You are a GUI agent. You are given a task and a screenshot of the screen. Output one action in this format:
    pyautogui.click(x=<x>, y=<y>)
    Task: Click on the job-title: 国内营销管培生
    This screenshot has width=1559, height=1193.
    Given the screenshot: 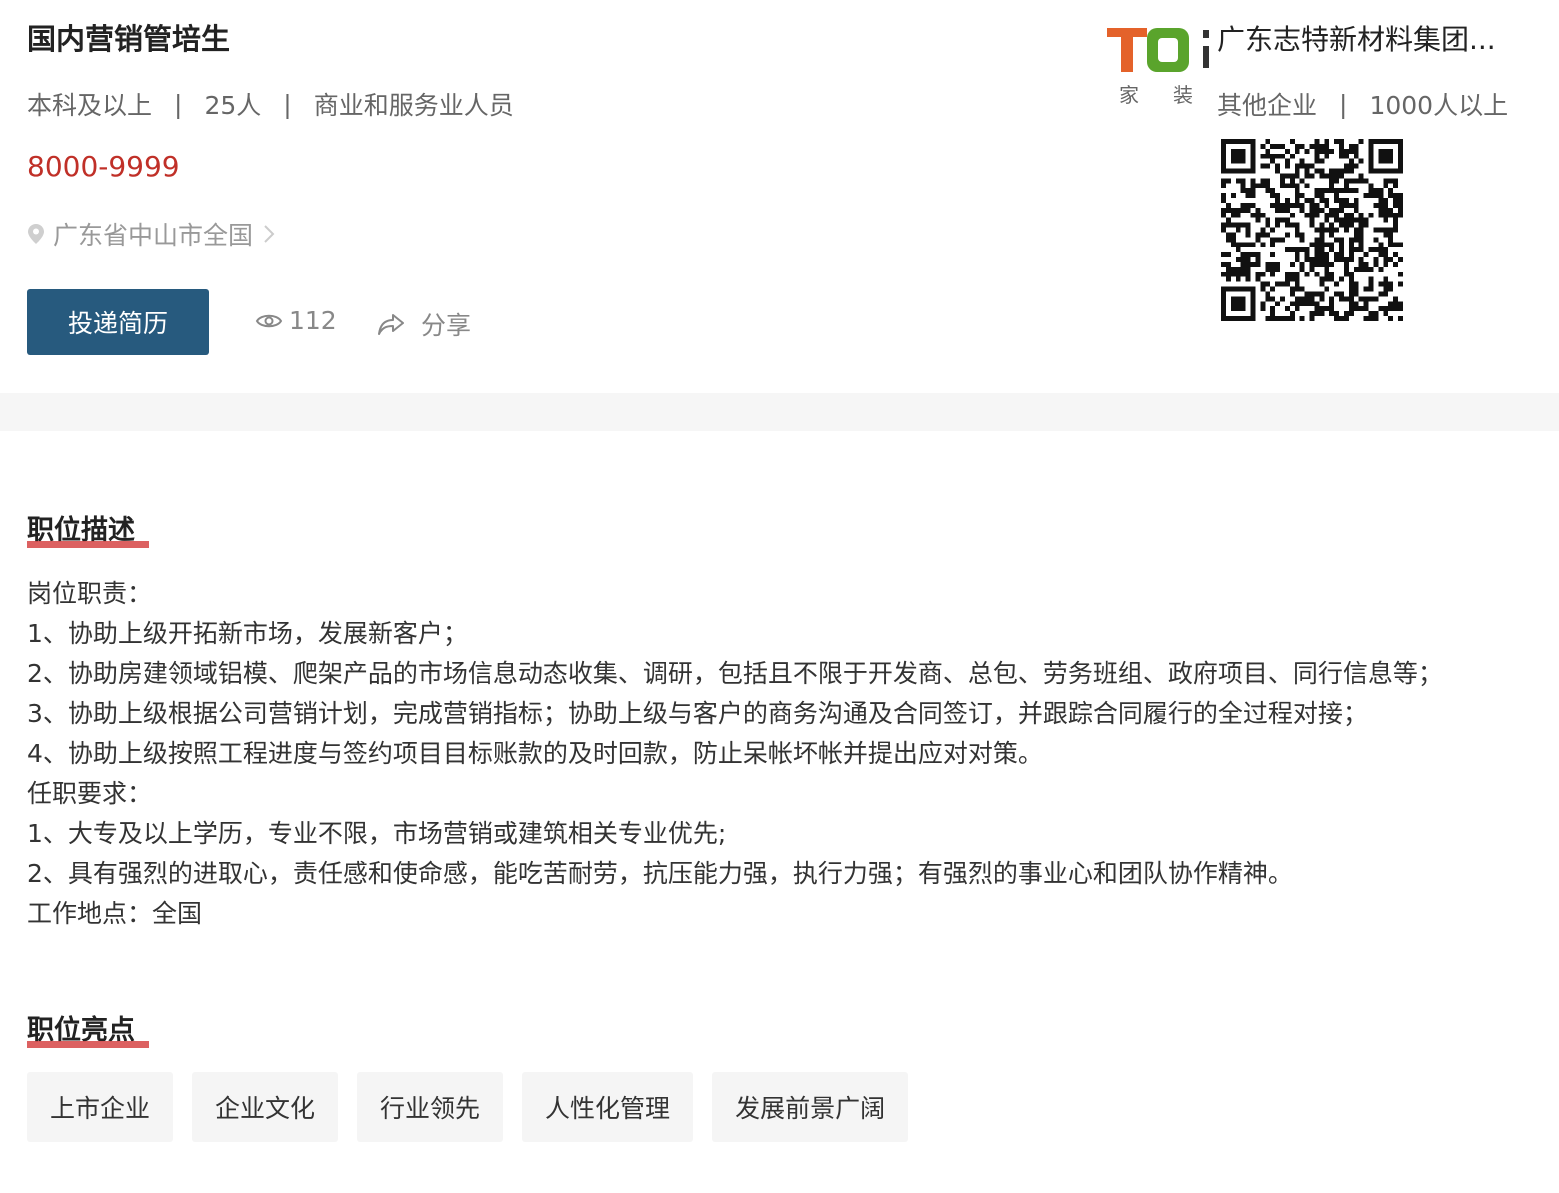 What is the action you would take?
    pyautogui.click(x=129, y=39)
    